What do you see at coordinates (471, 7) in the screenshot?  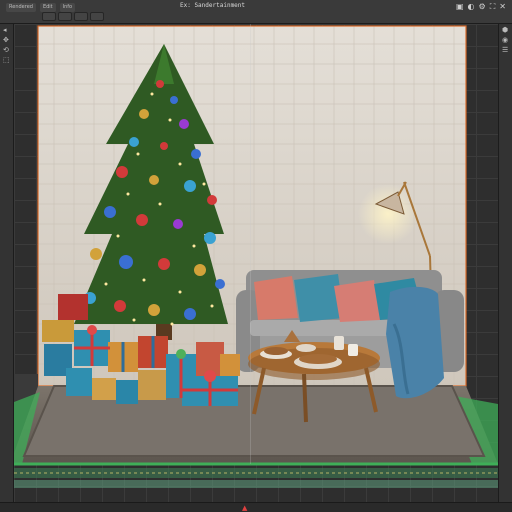 I see `shading-icon: ◐` at bounding box center [471, 7].